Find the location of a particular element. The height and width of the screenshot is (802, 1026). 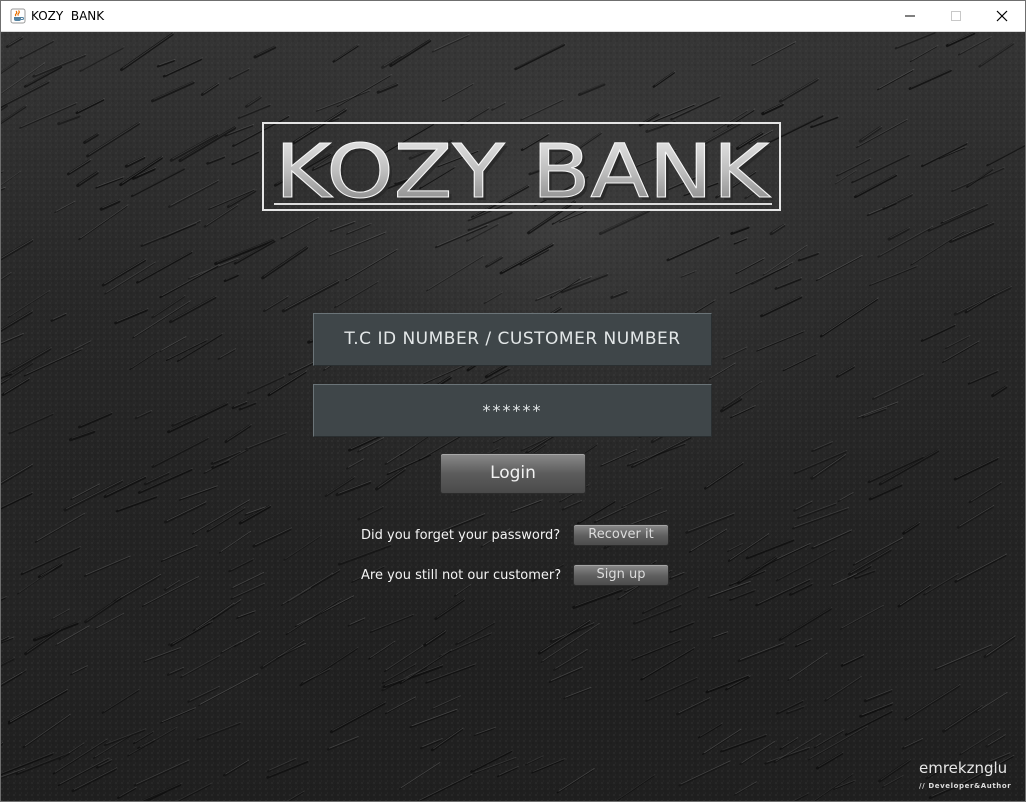

recover-button: Recover it is located at coordinates (621, 535).